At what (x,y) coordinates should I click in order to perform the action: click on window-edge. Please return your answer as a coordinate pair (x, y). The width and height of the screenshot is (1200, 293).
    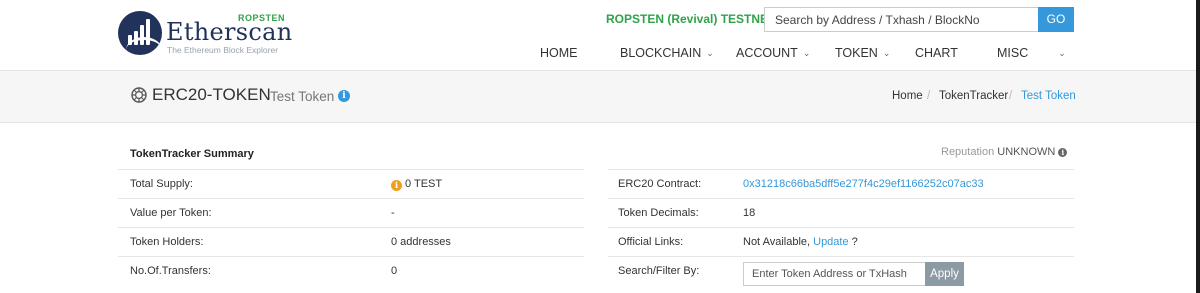
    Looking at the image, I should click on (1198, 146).